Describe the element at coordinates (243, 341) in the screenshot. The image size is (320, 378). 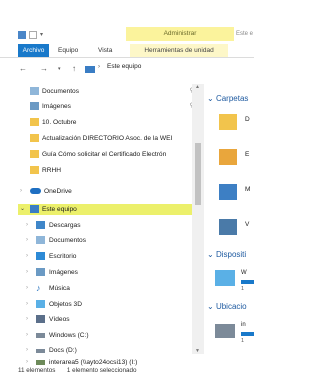
I see `network-drive-size-text: 1` at that location.